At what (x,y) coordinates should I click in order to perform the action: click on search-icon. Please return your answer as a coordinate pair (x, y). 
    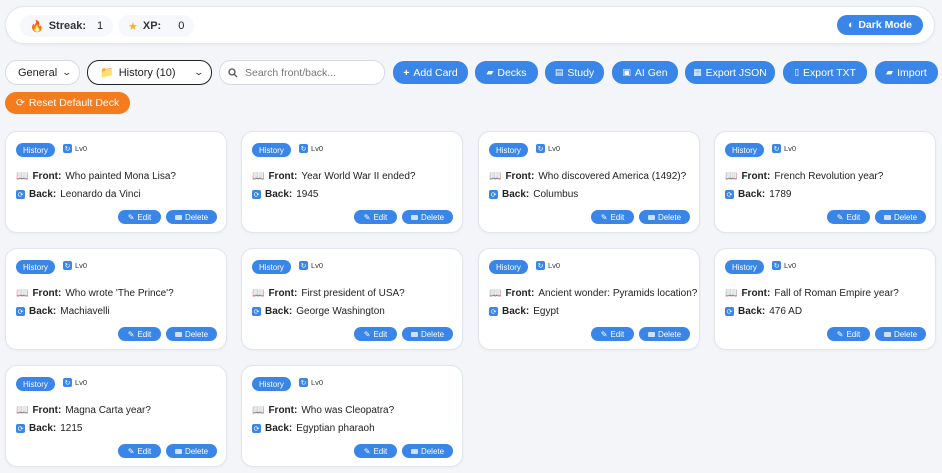
    Looking at the image, I should click on (233, 72).